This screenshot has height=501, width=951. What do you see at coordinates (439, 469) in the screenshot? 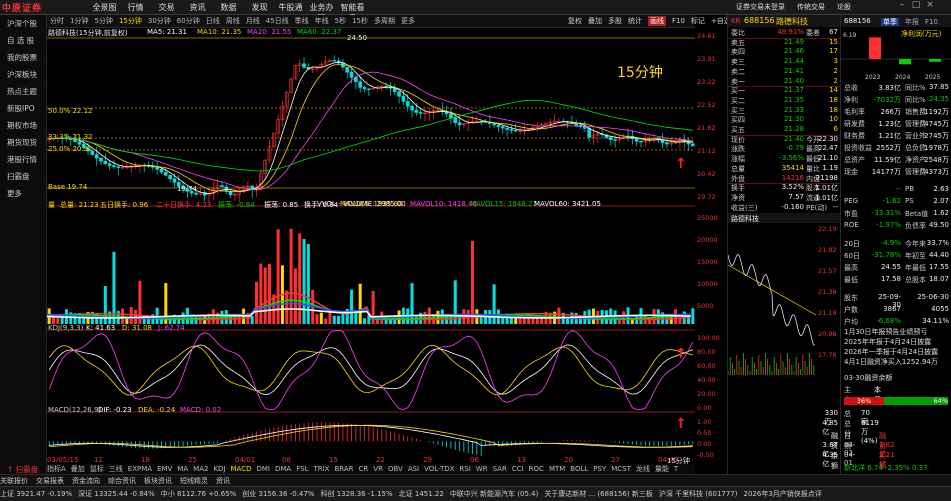
I see `indicator-19: VOL-TDX` at bounding box center [439, 469].